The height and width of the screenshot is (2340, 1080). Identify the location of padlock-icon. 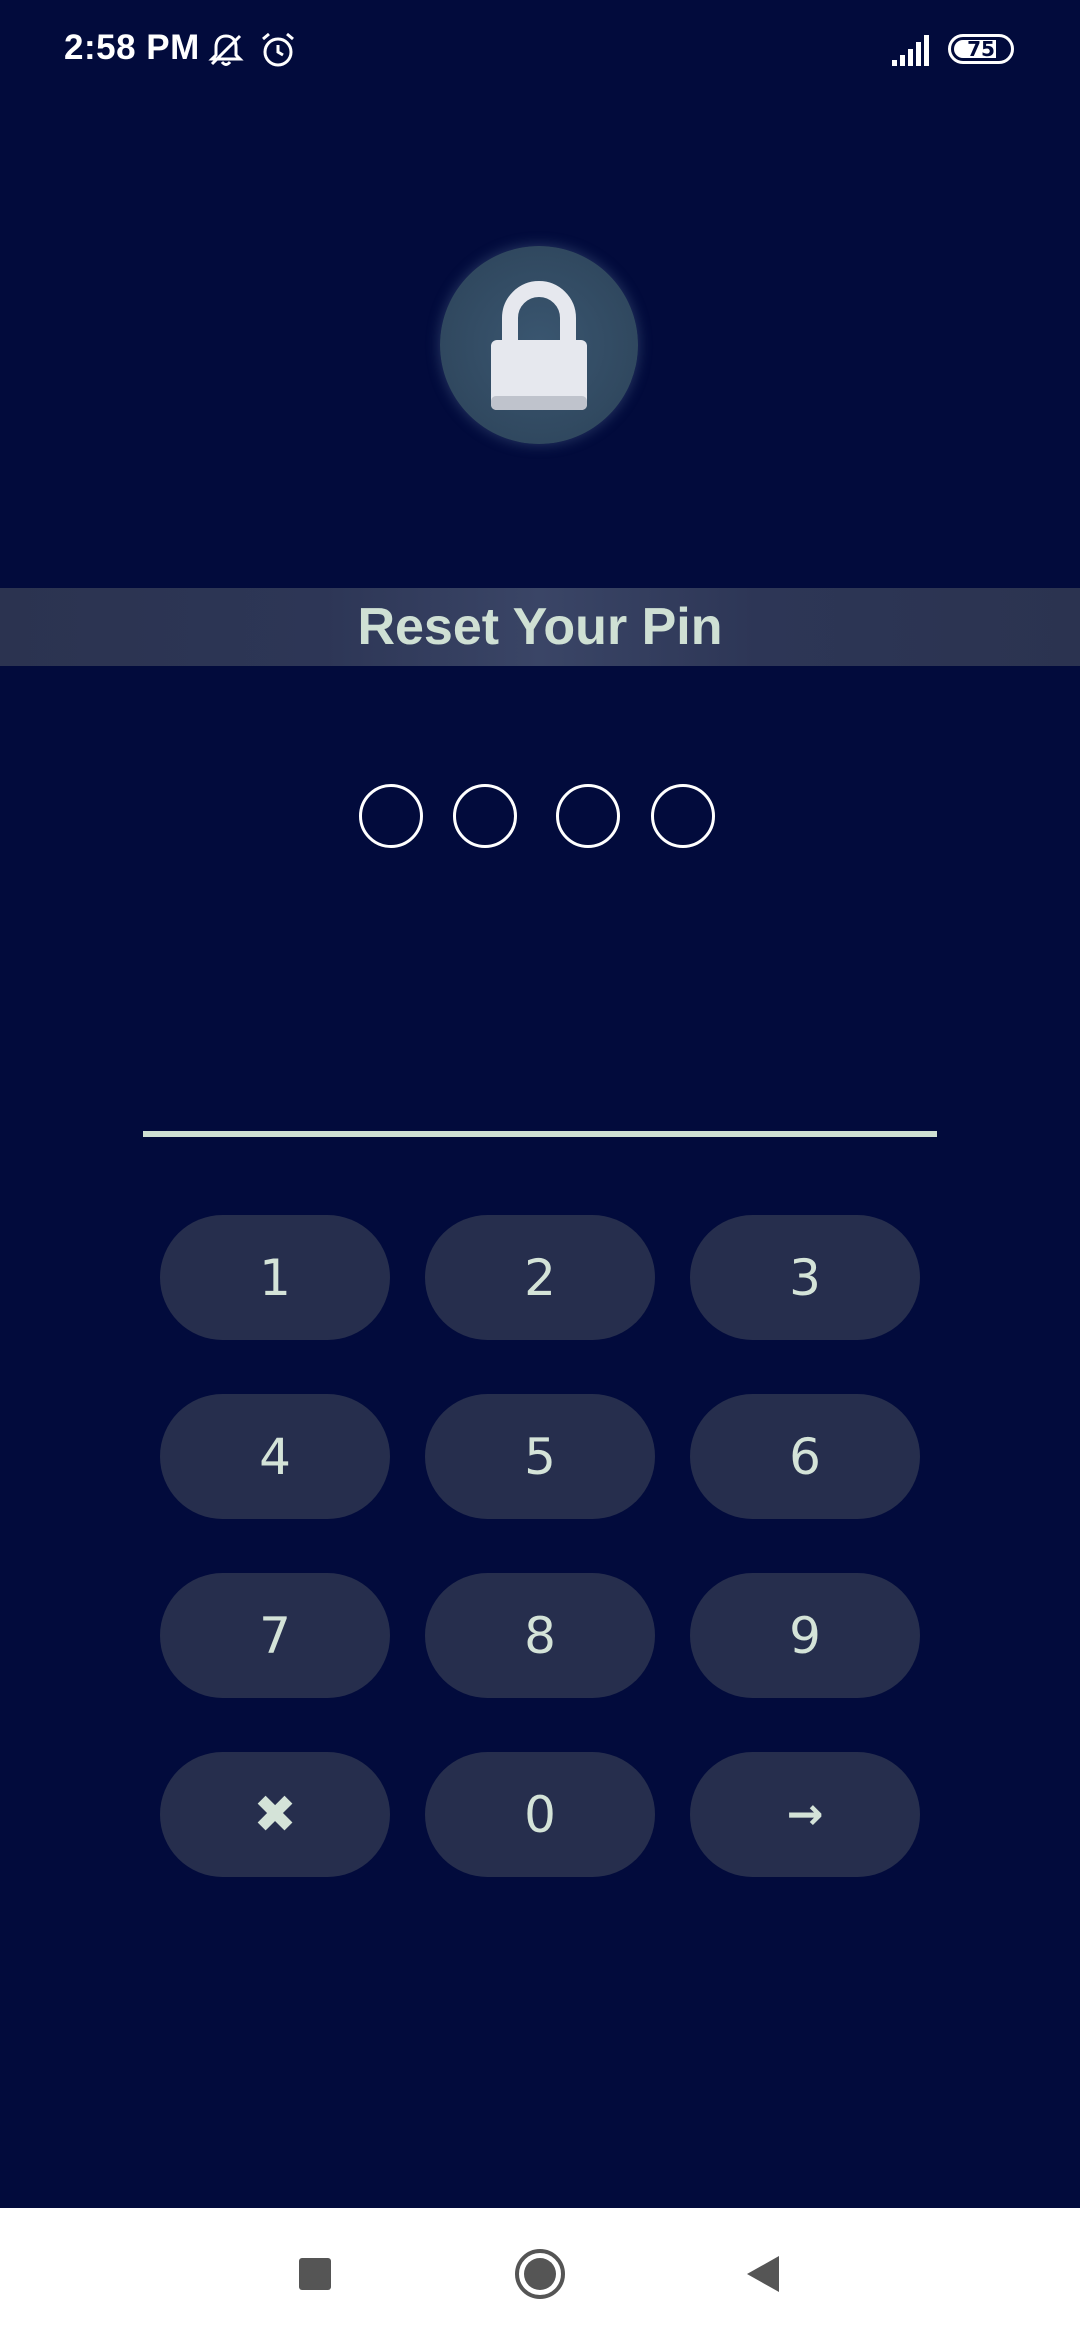
(539, 345).